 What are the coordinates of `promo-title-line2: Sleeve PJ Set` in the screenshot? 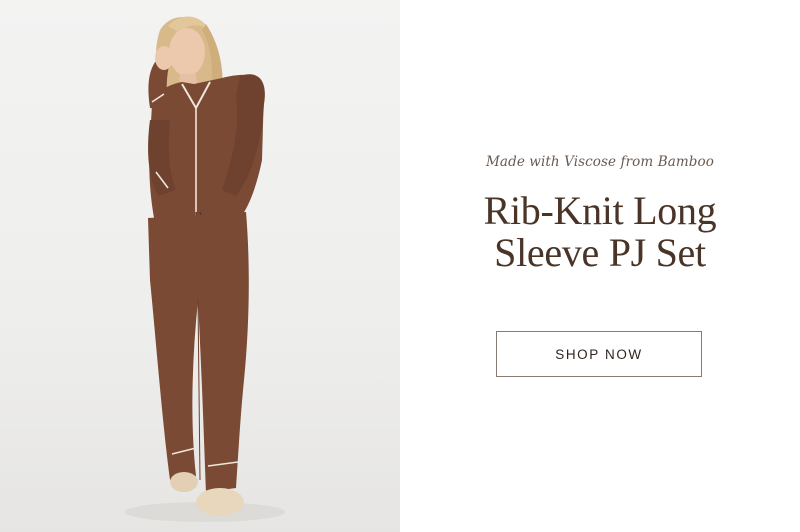 It's located at (600, 252).